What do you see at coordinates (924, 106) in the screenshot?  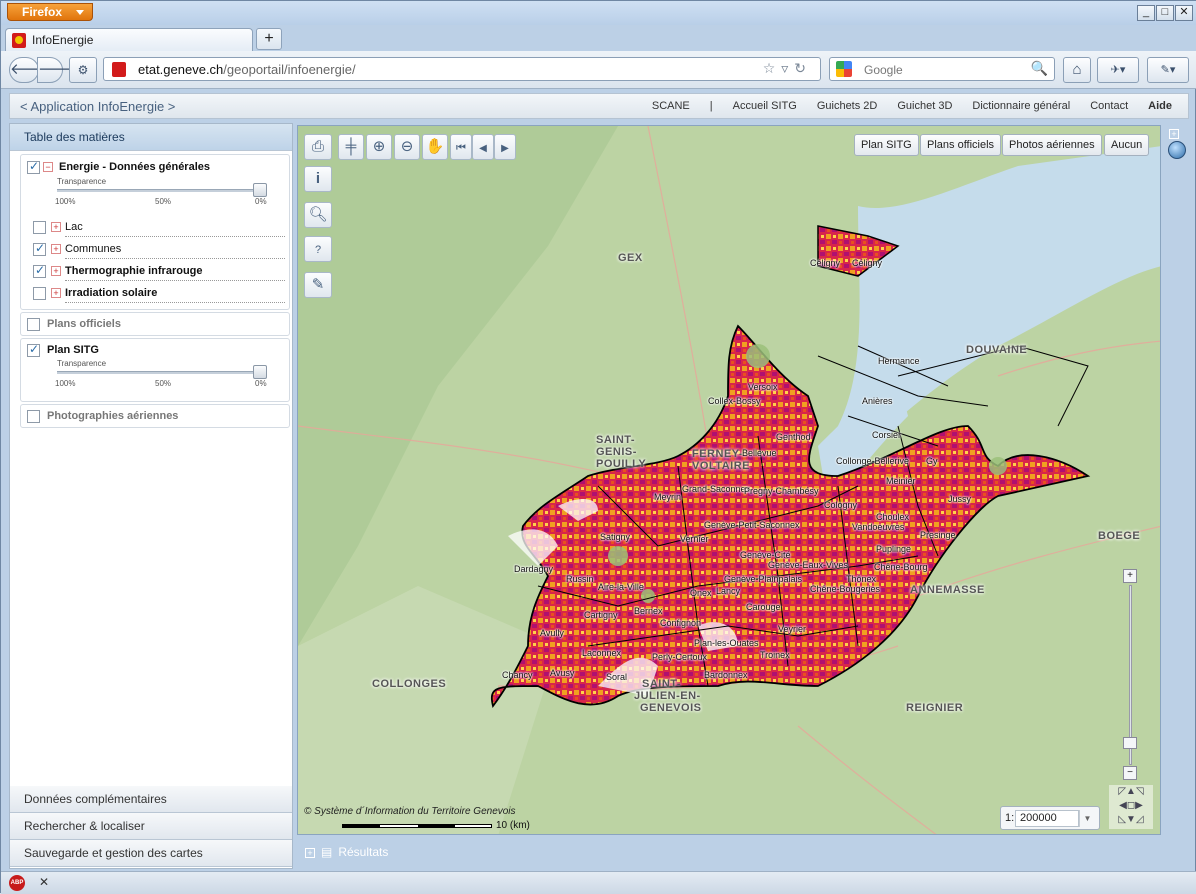 I see `menu-guichet-3d: Guichet 3D` at bounding box center [924, 106].